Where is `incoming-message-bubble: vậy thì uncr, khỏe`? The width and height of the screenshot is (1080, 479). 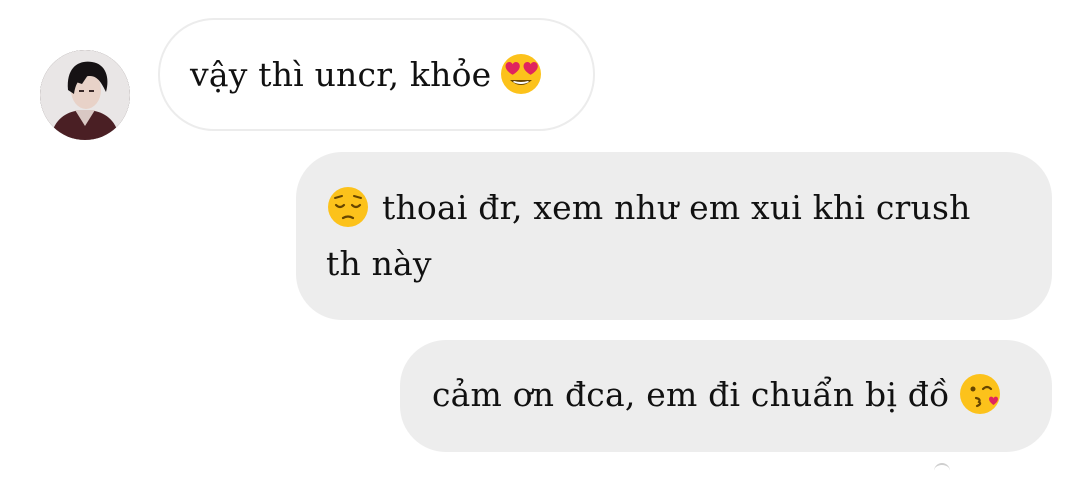 incoming-message-bubble: vậy thì uncr, khỏe is located at coordinates (376, 74).